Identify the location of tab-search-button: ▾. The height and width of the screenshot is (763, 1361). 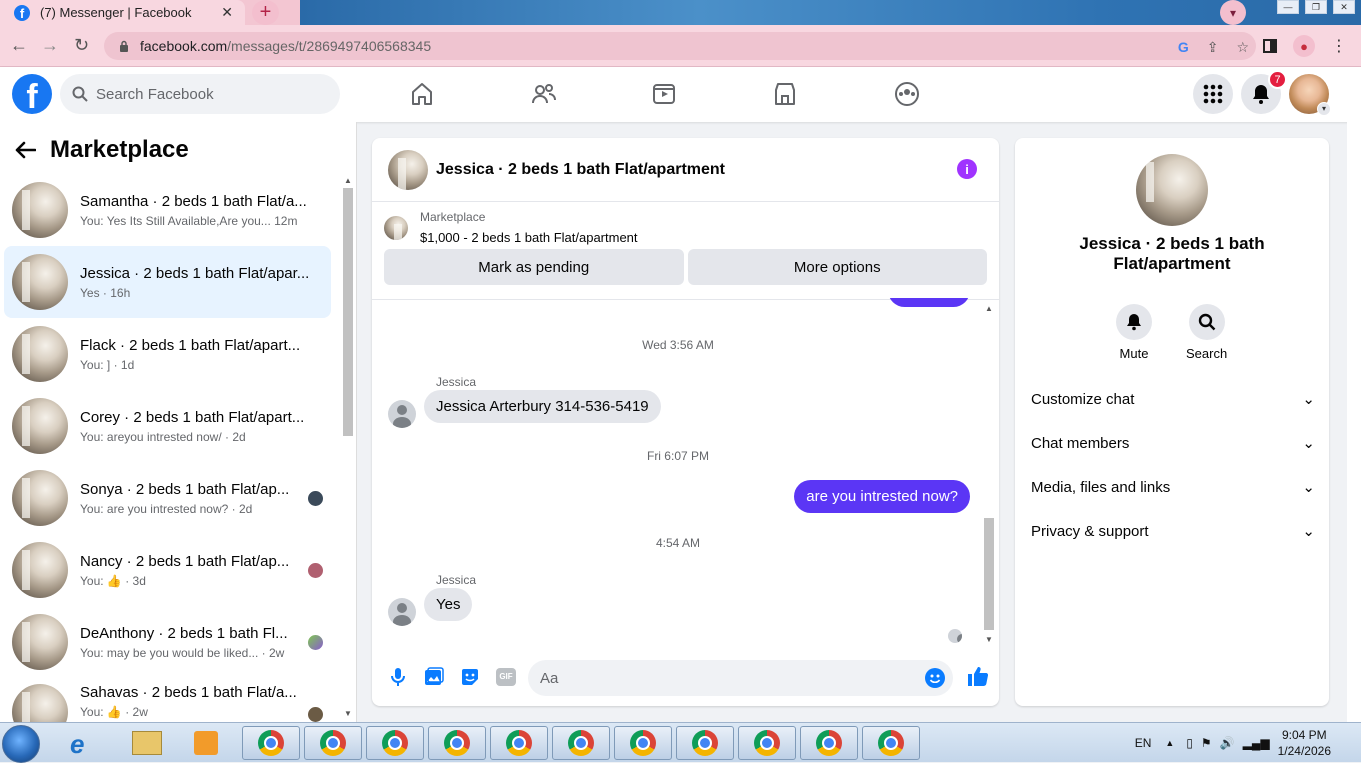
(1233, 12).